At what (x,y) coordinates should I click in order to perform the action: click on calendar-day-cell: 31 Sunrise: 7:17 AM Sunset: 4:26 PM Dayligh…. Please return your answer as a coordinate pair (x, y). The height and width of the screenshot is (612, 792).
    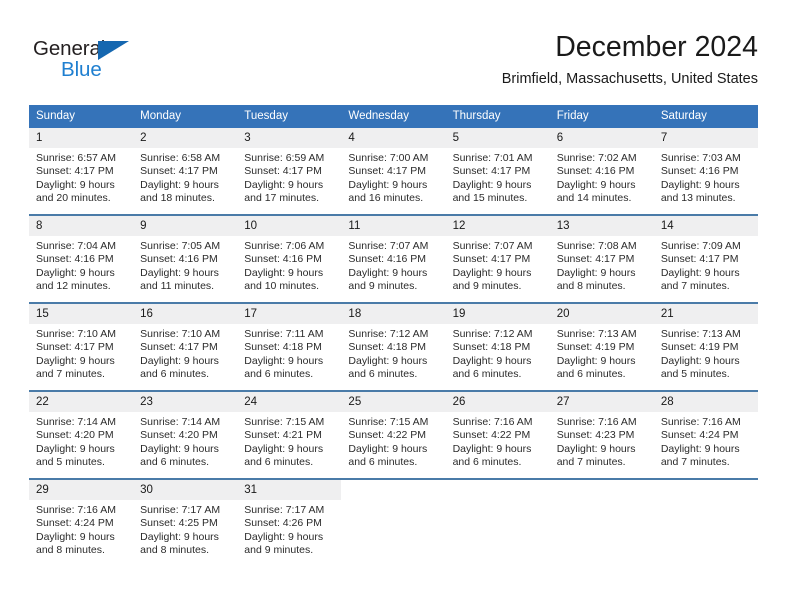
    Looking at the image, I should click on (289, 522).